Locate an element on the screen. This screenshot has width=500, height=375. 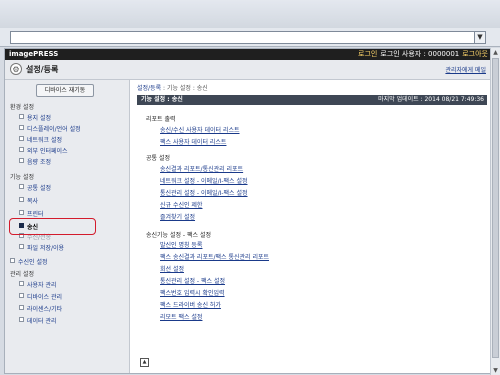
address-bar: ▼ is located at coordinates (248, 37).